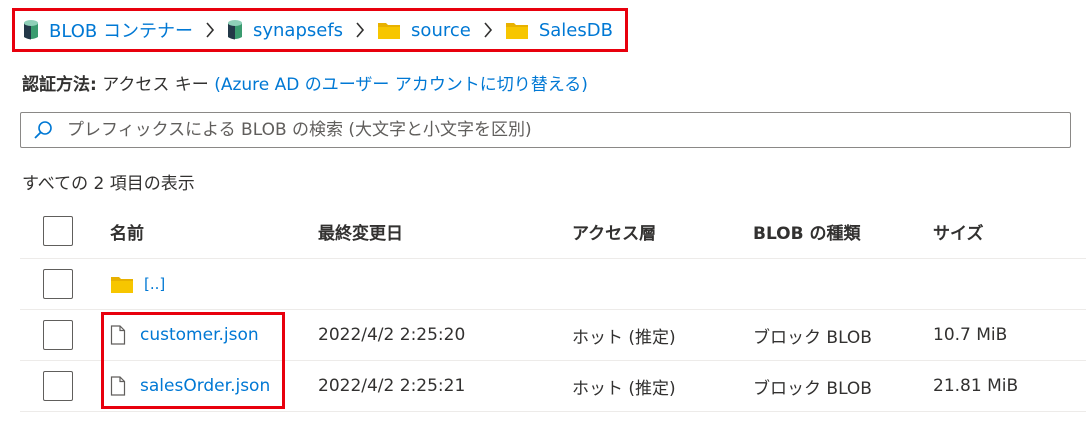 The image size is (1086, 424). What do you see at coordinates (154, 284) in the screenshot?
I see `row-name: [..]` at bounding box center [154, 284].